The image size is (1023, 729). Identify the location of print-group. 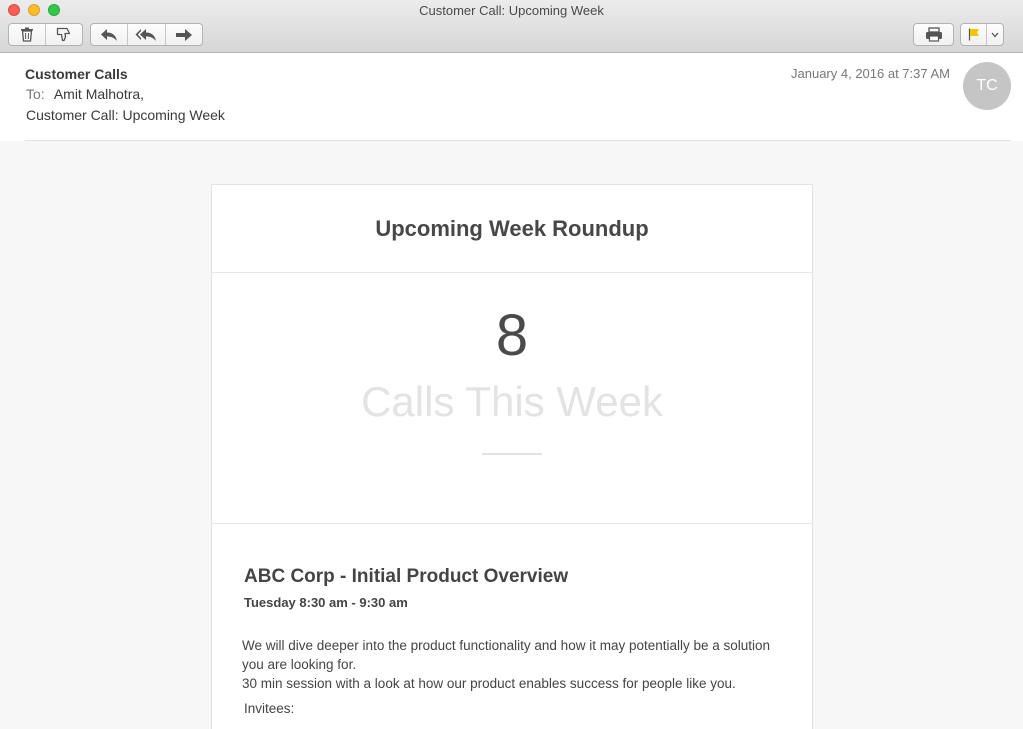
(933, 34).